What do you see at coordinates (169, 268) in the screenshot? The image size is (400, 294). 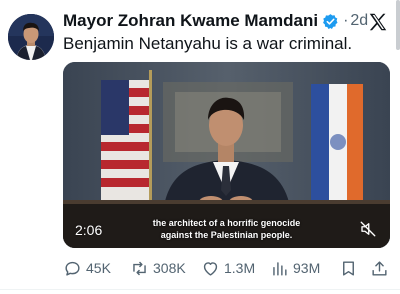 I see `repost-count: 308K` at bounding box center [169, 268].